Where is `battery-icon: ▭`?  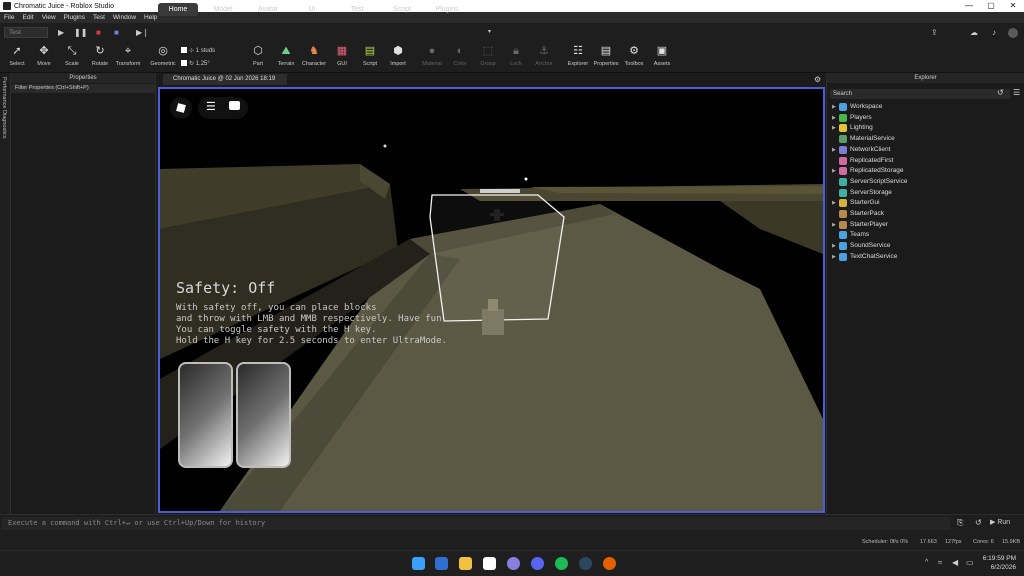 battery-icon: ▭ is located at coordinates (970, 562).